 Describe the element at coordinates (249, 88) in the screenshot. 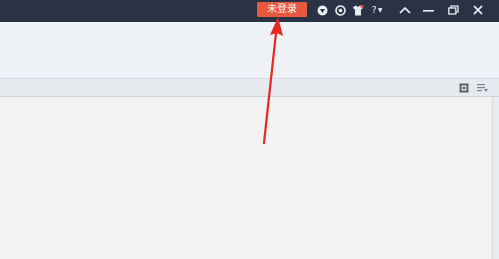

I see `panel-header` at that location.